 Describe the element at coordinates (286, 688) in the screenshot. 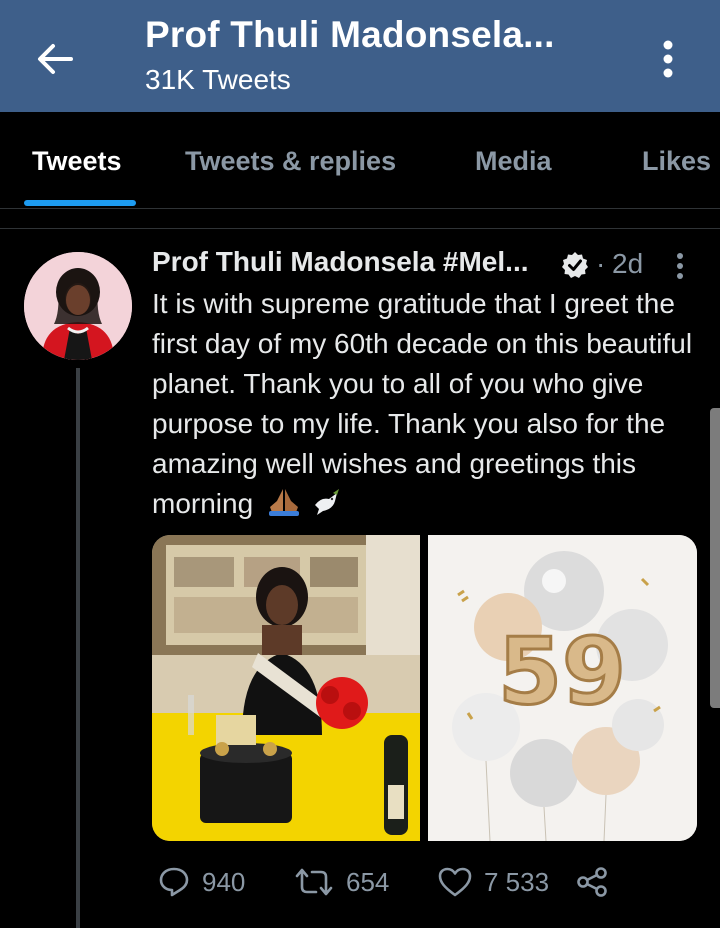

I see `birthday-celebration-photo` at that location.